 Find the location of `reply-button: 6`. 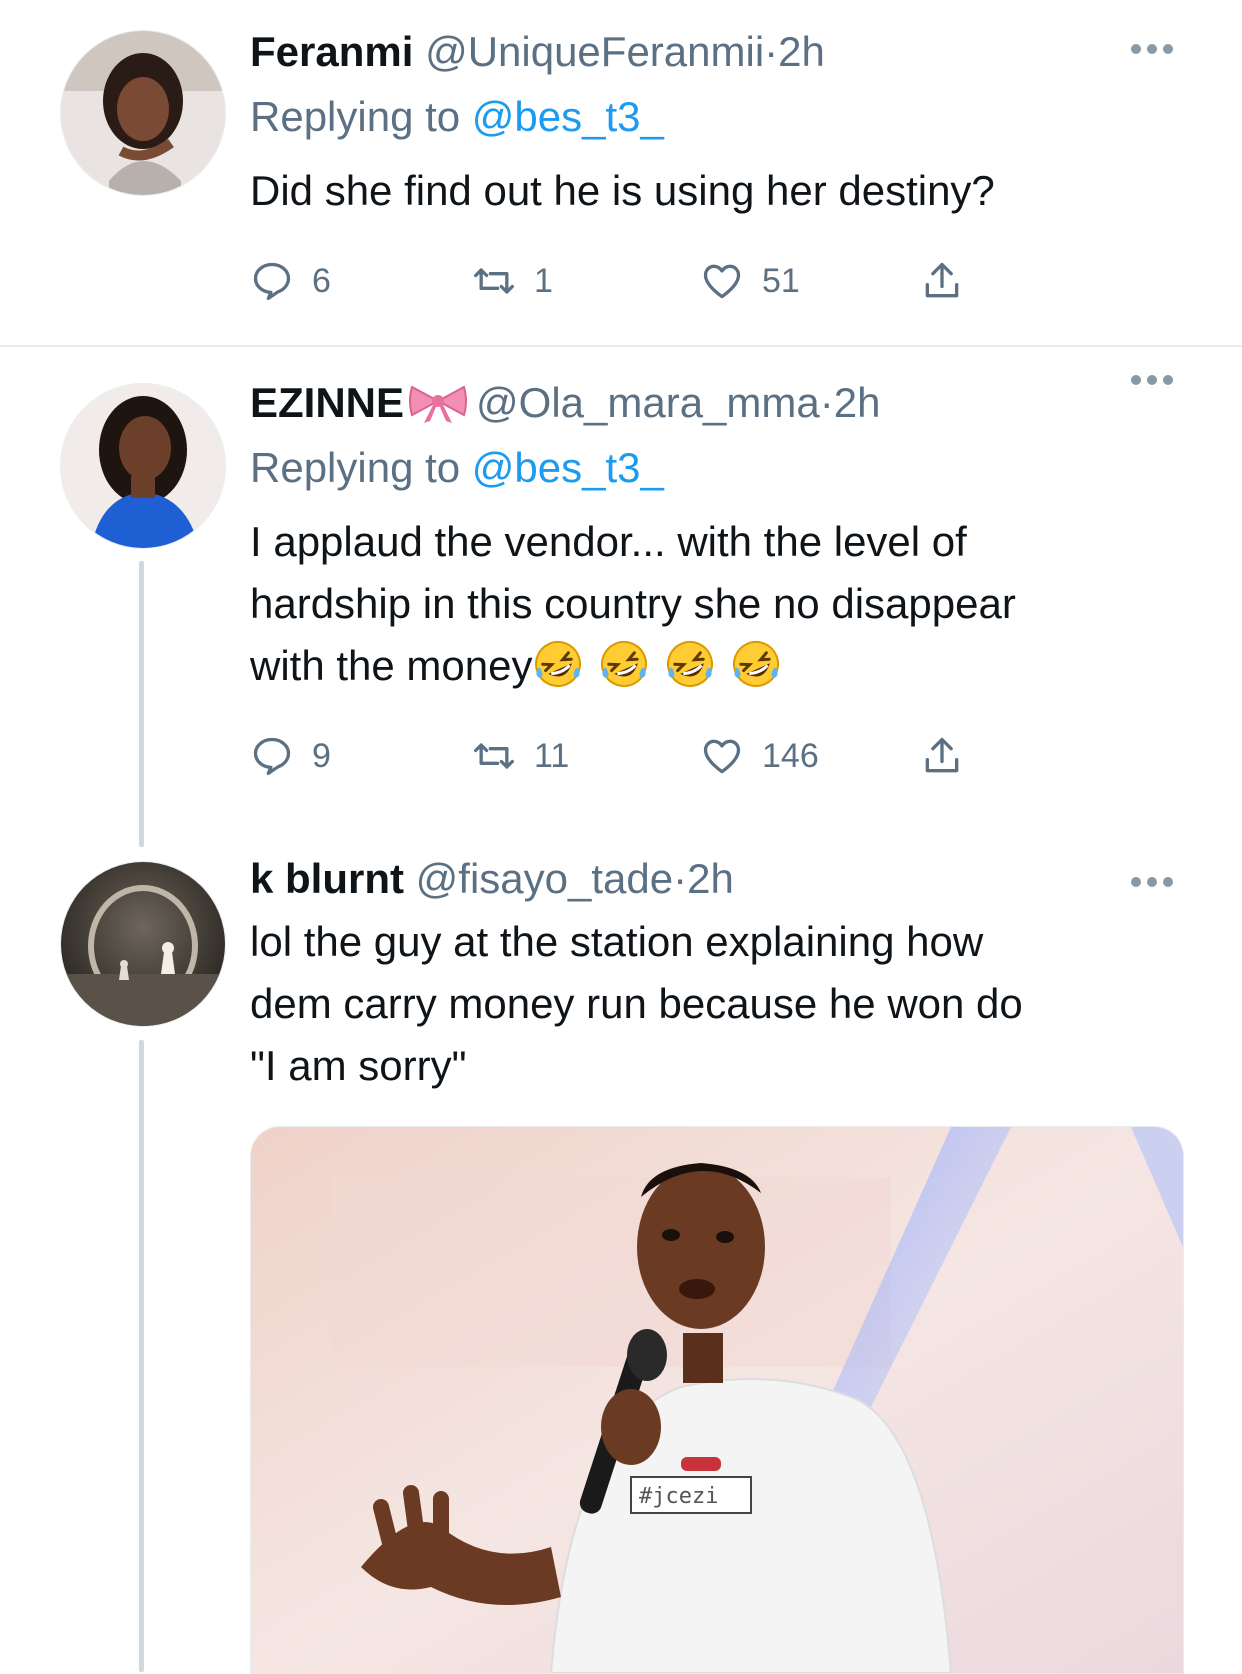

reply-button: 6 is located at coordinates (290, 281).